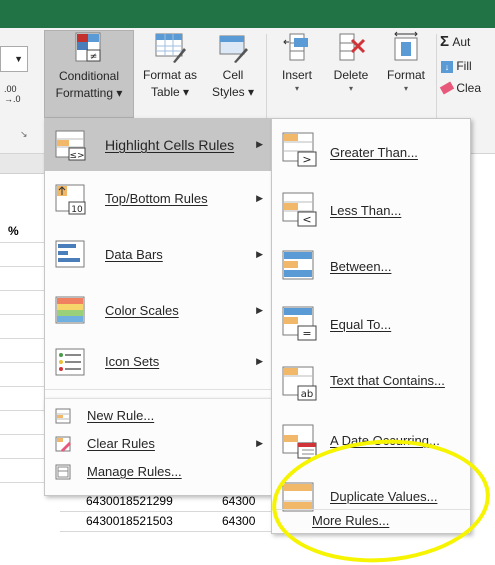  I want to click on conditional-formatting-button: ≠ Conditional Formatting ▾, so click(89, 74).